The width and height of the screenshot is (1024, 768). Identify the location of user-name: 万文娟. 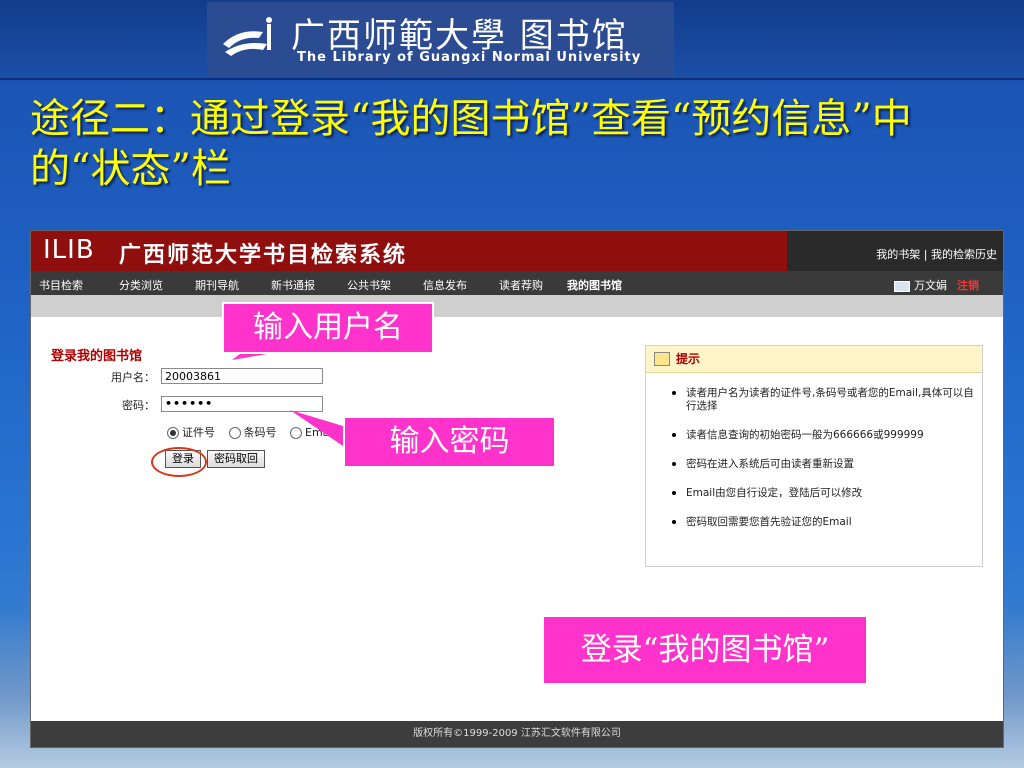
(930, 285).